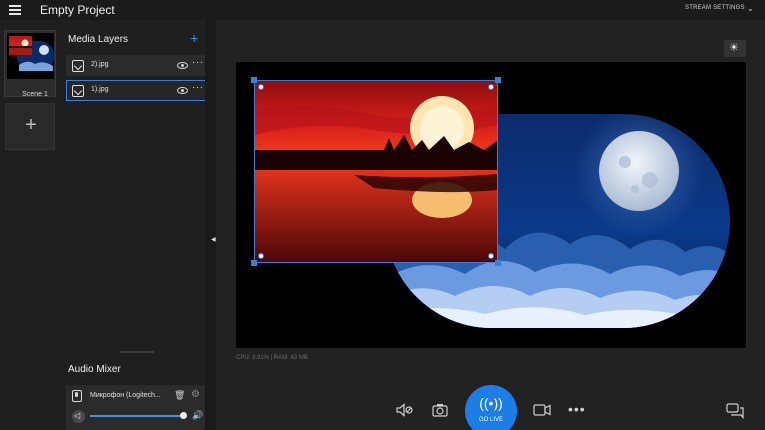 This screenshot has width=765, height=430. I want to click on mic-mute-icon, so click(405, 412).